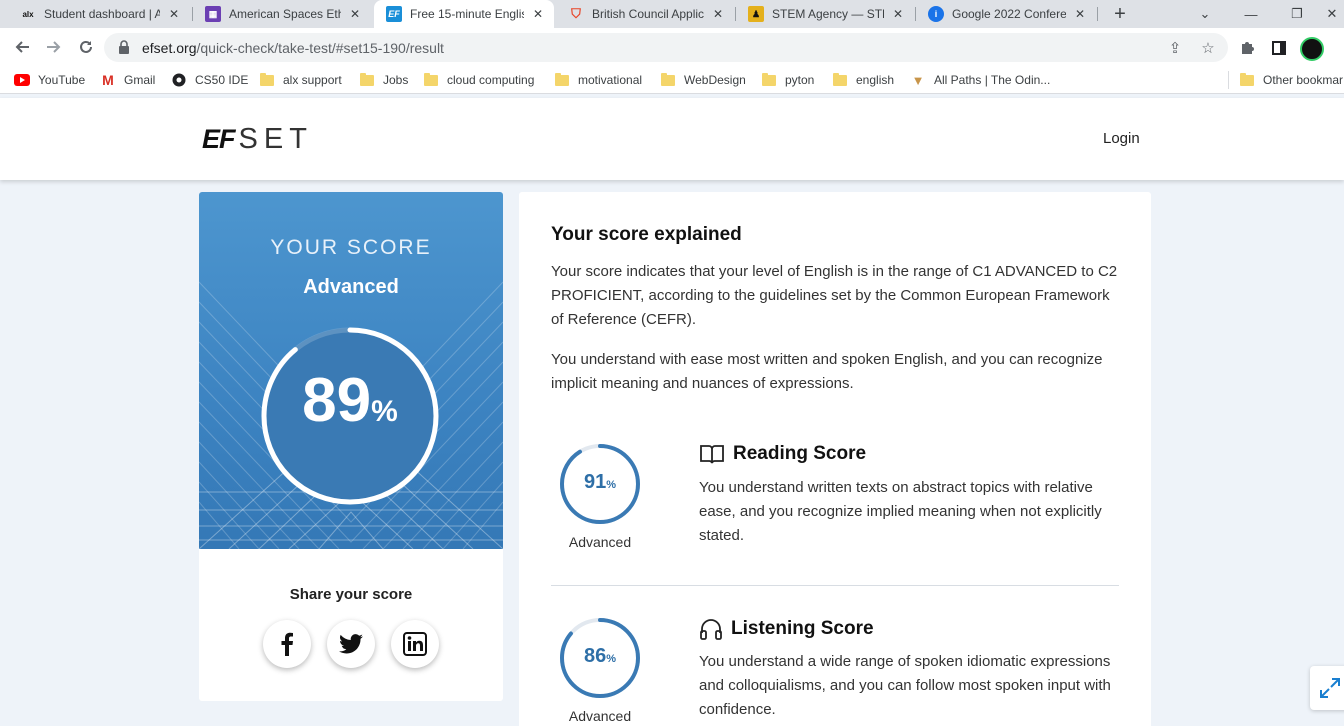 The width and height of the screenshot is (1344, 726). What do you see at coordinates (1247, 48) in the screenshot?
I see `extensions-puzzle-icon` at bounding box center [1247, 48].